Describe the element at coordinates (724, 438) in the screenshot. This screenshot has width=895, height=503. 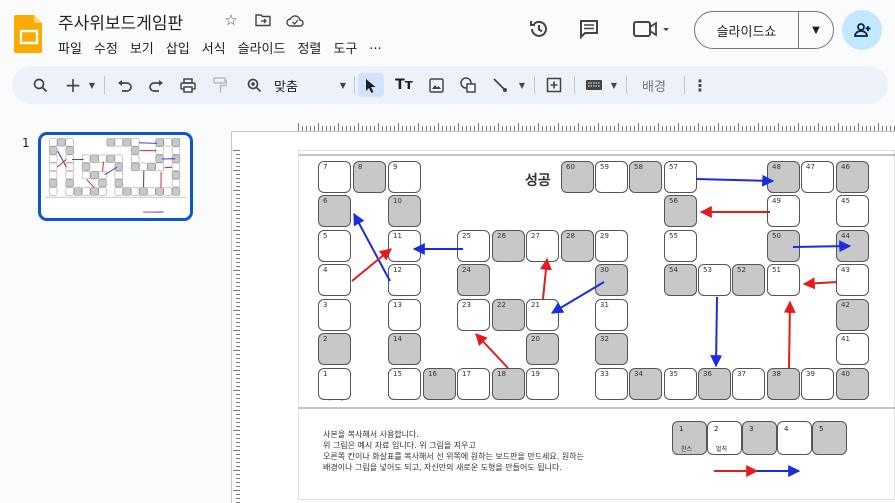
I see `legend-cell: 2 벌칙` at that location.